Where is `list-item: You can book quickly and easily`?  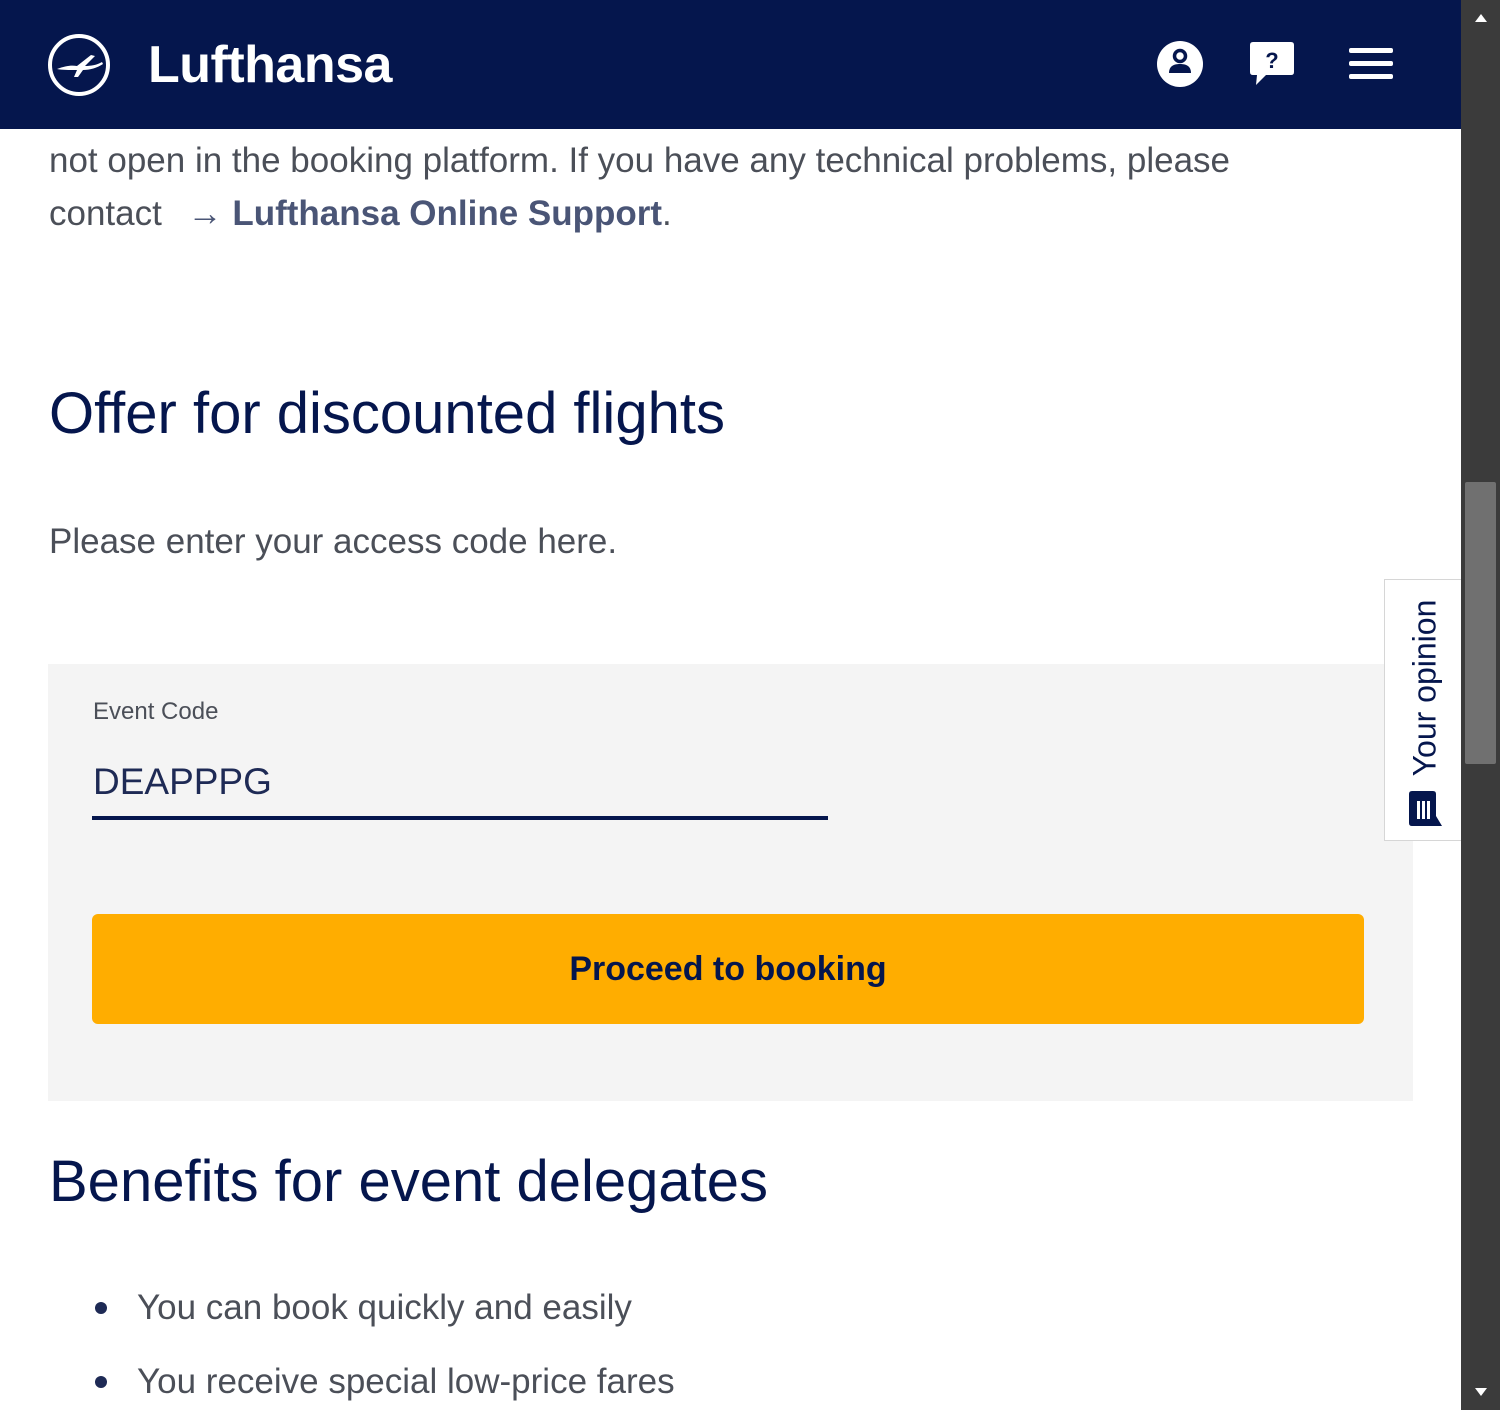
list-item: You can book quickly and easily is located at coordinates (337, 1317).